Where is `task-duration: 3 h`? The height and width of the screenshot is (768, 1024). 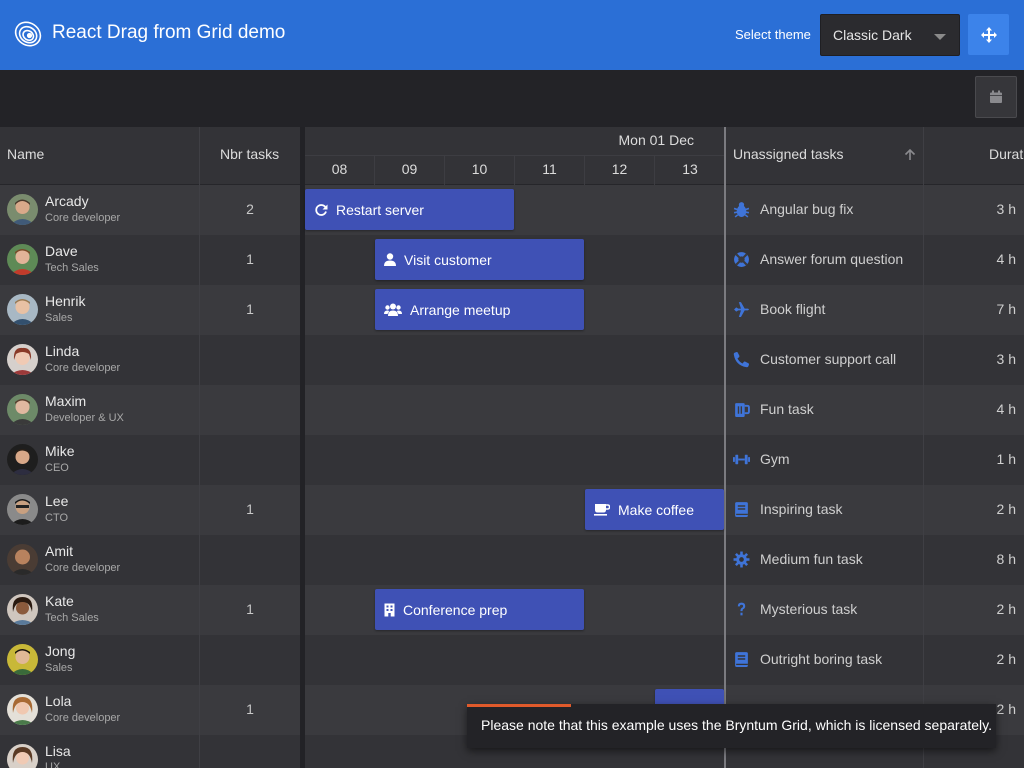 task-duration: 3 h is located at coordinates (1006, 359).